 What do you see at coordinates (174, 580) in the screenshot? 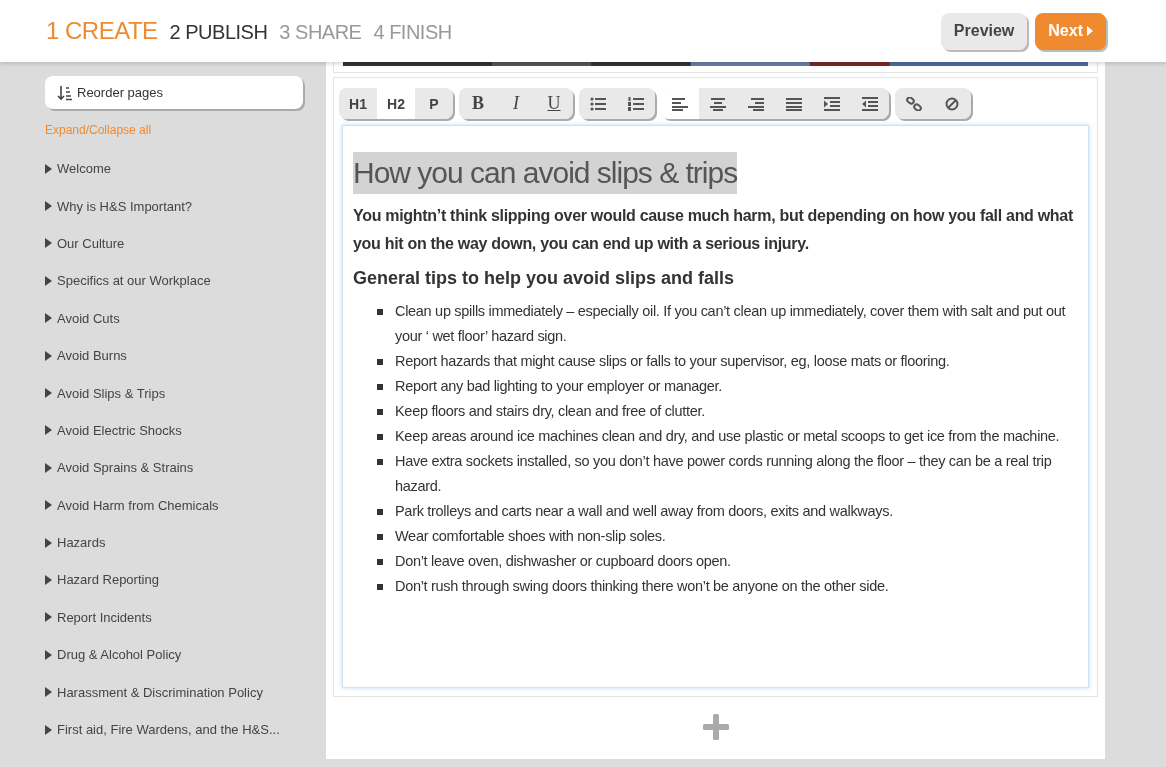
I see `page-item: Hazard Reporting` at bounding box center [174, 580].